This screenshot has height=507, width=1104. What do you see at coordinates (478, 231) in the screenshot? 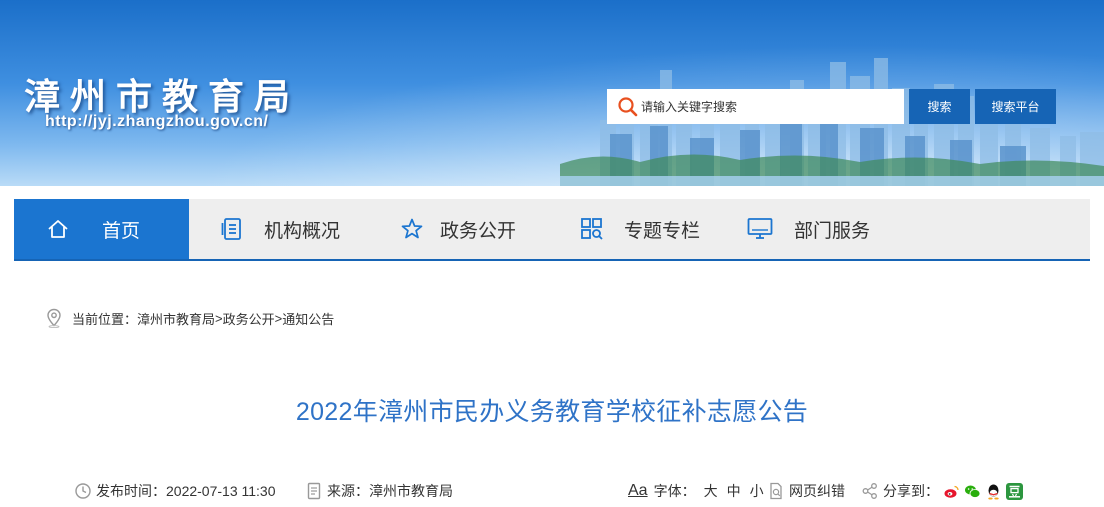
I see `nav-label-government-affairs: 政务公开` at bounding box center [478, 231].